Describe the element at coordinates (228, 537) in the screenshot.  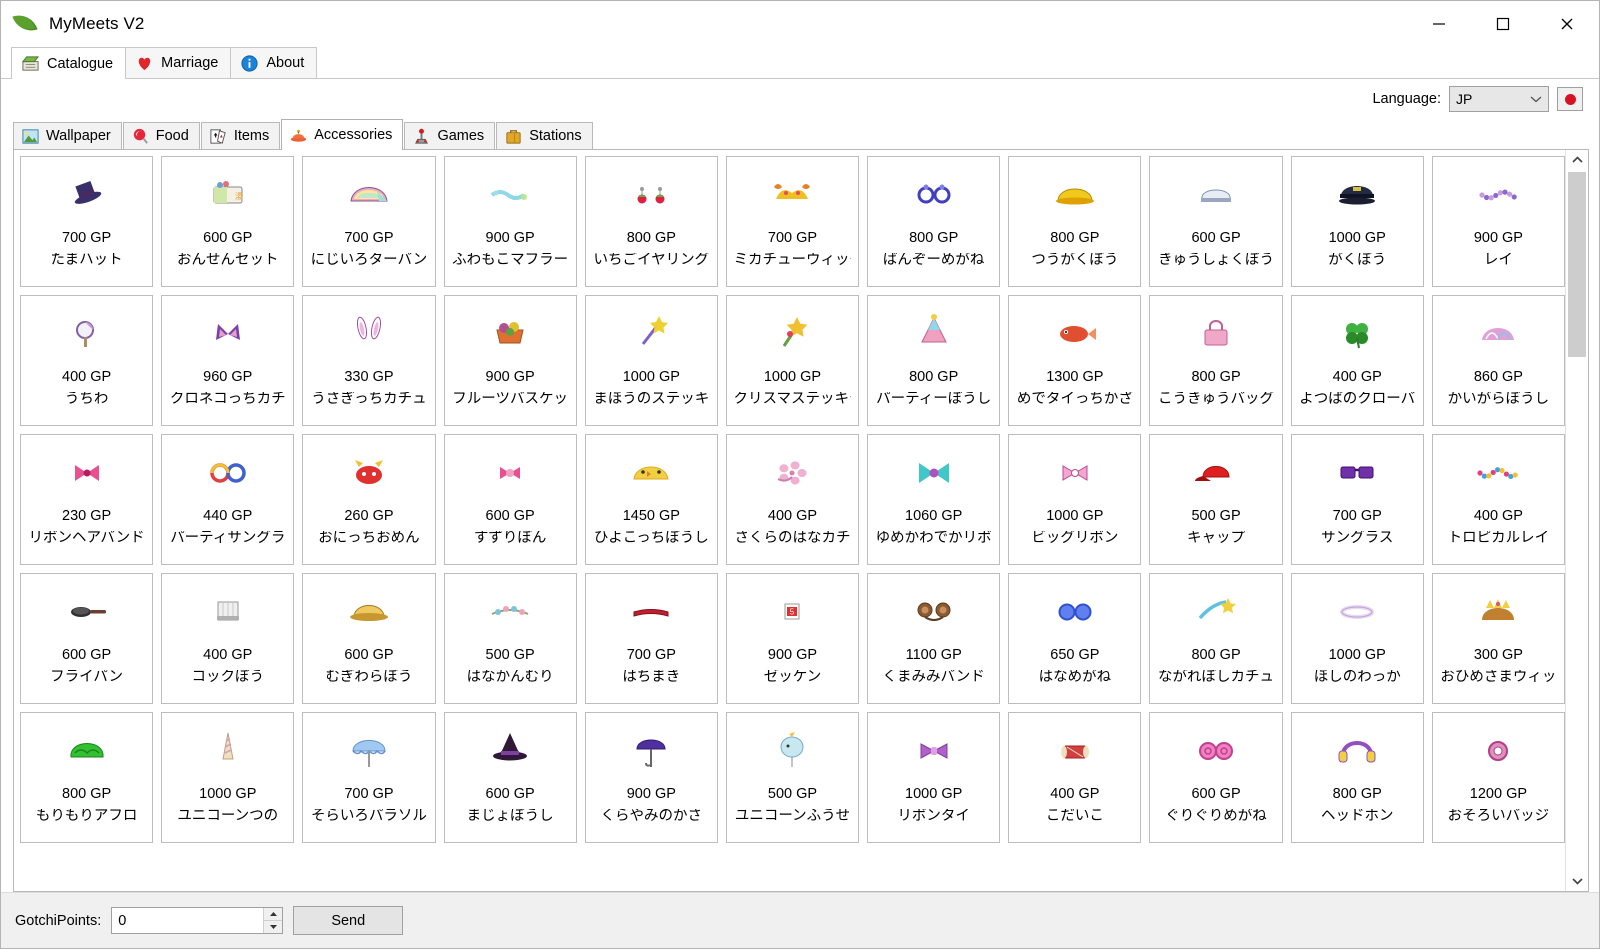
I see `item-name: パーティサングラ` at that location.